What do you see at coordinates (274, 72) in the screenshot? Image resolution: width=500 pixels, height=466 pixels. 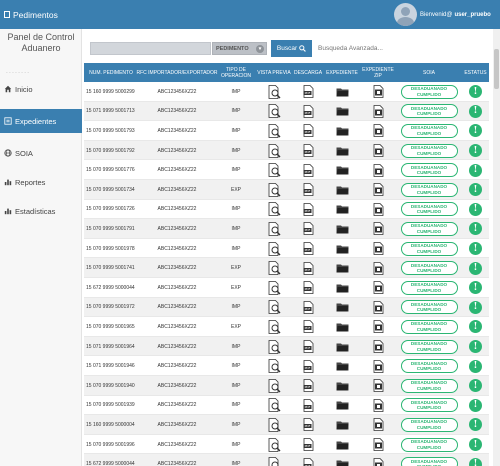 I see `col-vista-previa: Vista Previa` at bounding box center [274, 72].